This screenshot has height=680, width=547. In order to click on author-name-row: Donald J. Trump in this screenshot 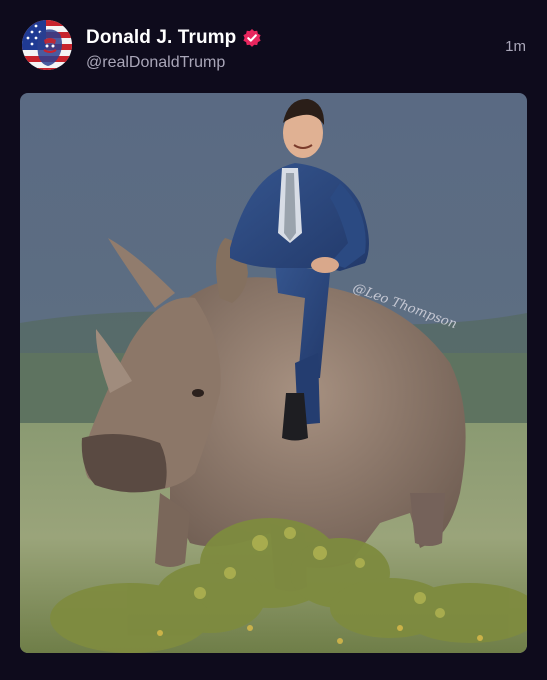, I will do `click(174, 38)`.